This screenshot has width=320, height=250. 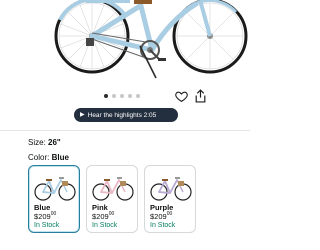 I want to click on variant-name: Pink, so click(x=100, y=207).